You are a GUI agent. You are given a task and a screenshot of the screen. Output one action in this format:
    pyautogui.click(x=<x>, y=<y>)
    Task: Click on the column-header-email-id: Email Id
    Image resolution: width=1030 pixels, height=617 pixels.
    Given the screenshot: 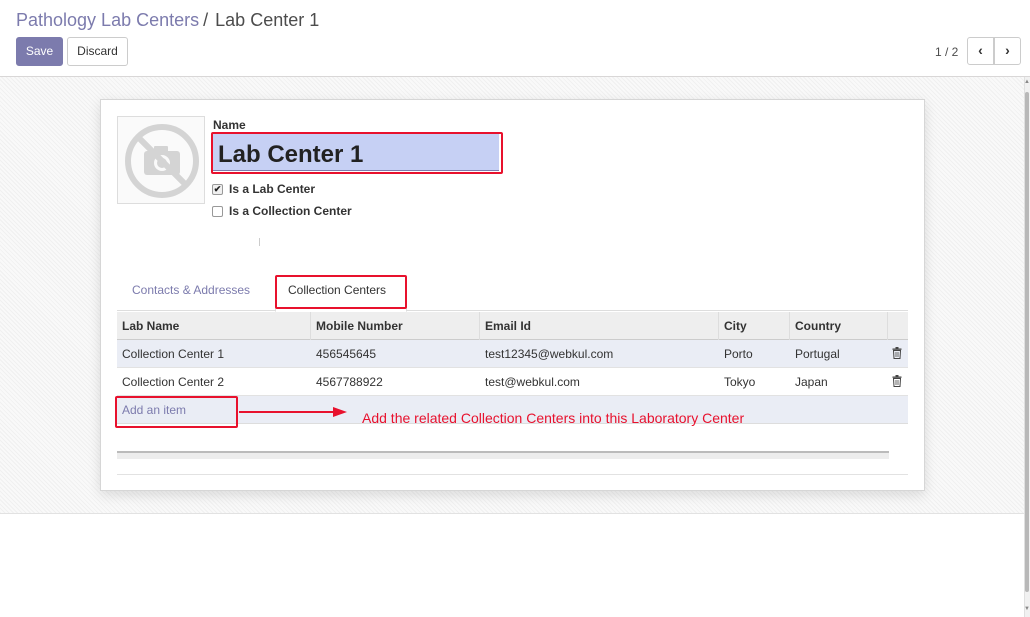 What is the action you would take?
    pyautogui.click(x=599, y=326)
    